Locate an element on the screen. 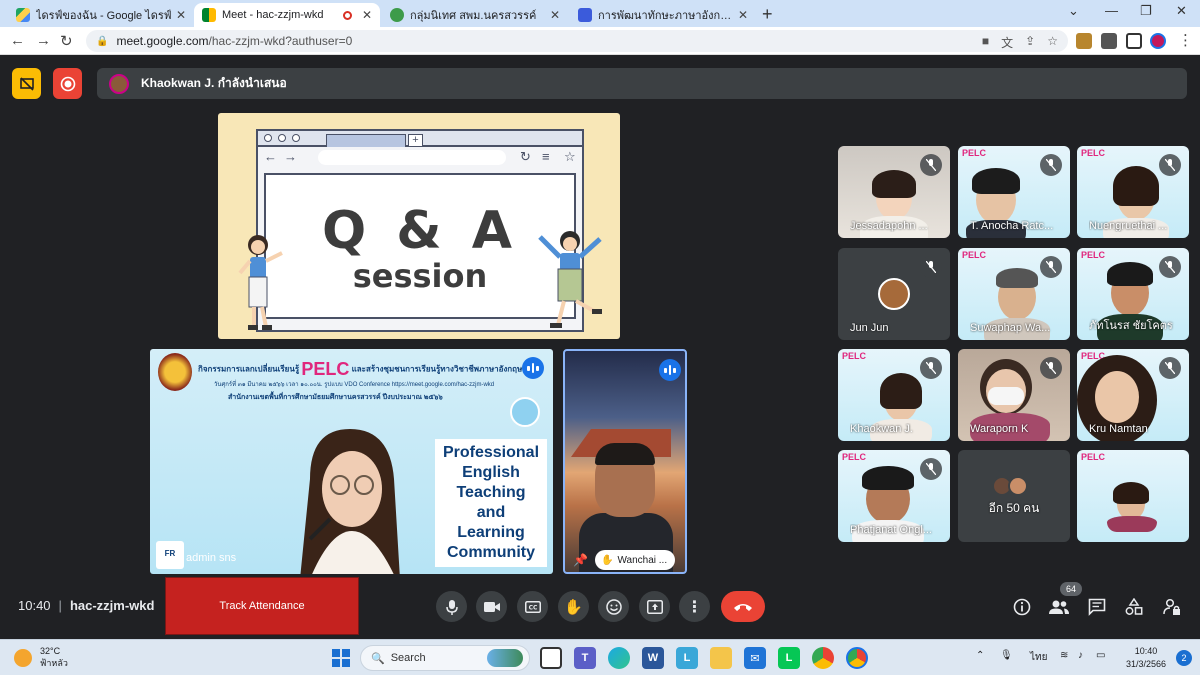  line-icon: L is located at coordinates (789, 658).